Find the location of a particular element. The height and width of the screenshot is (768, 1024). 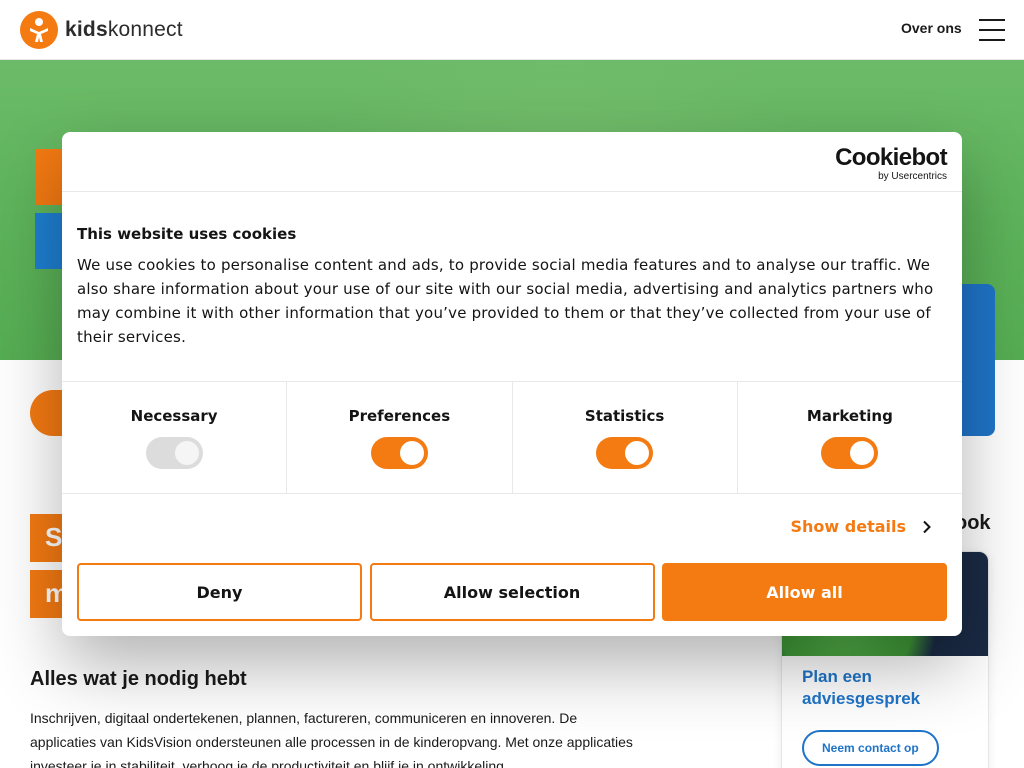

consent-buttons: Deny Allow selection Allow all is located at coordinates (512, 592).